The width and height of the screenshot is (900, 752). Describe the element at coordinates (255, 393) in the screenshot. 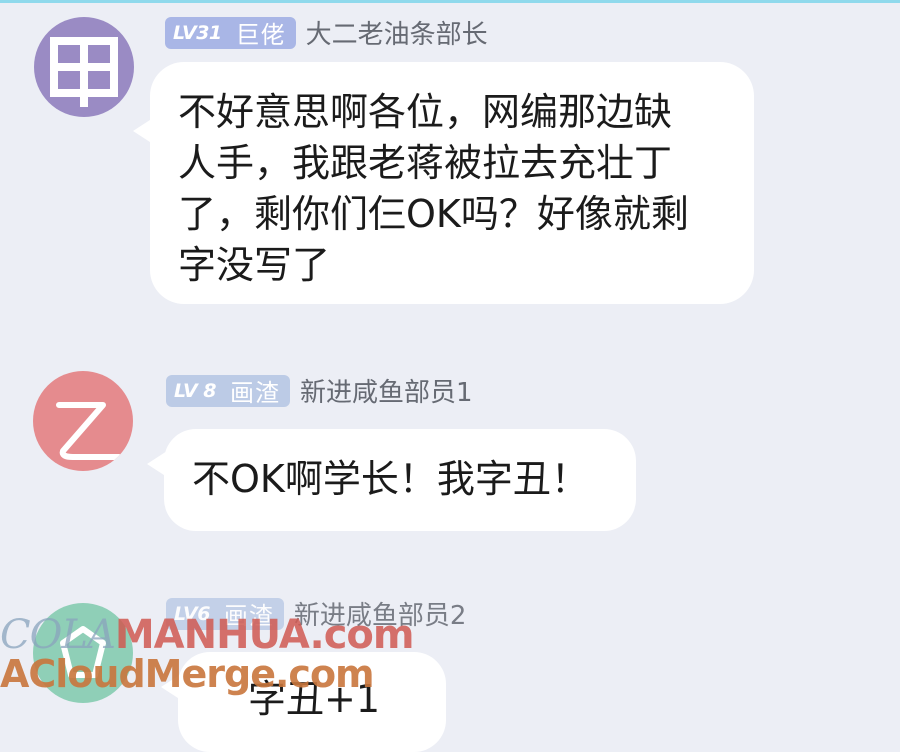

I see `title-label: 画渣` at that location.